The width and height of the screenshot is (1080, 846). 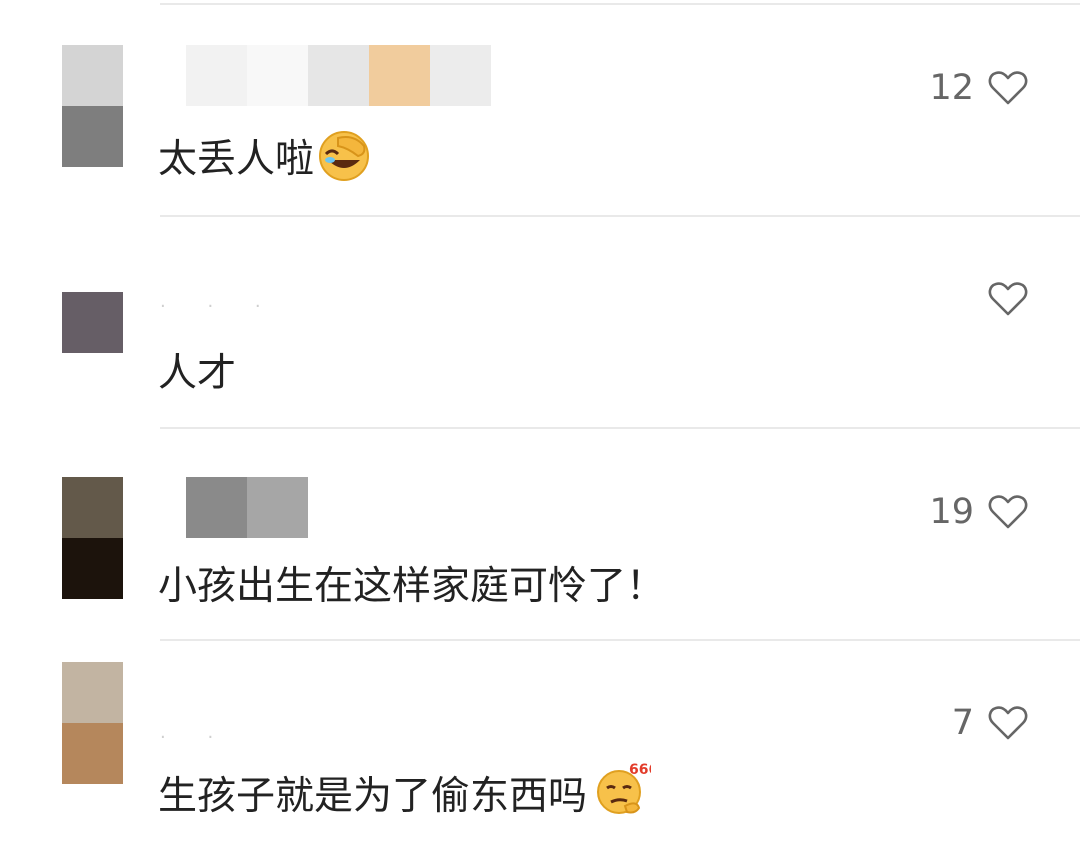 I want to click on comment-text: 太丢人啦, so click(x=264, y=156).